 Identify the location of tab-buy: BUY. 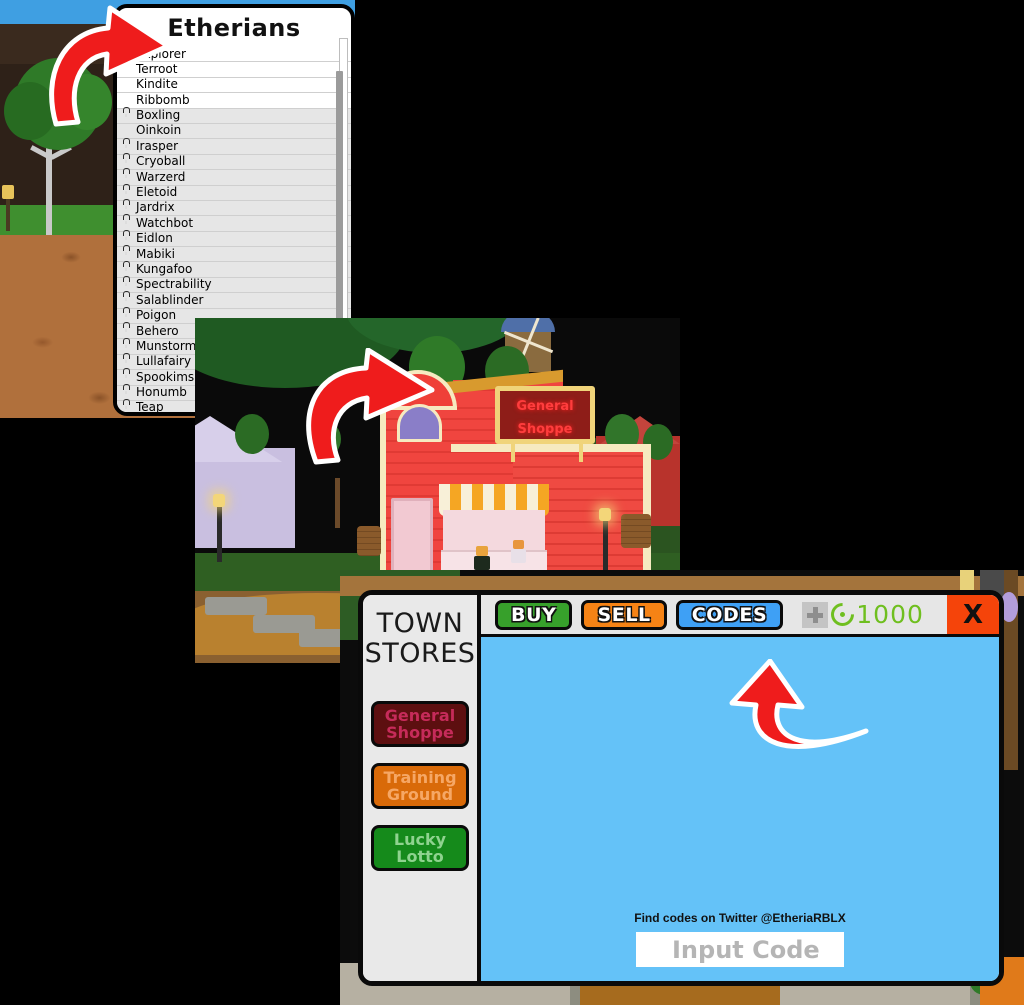
(534, 614).